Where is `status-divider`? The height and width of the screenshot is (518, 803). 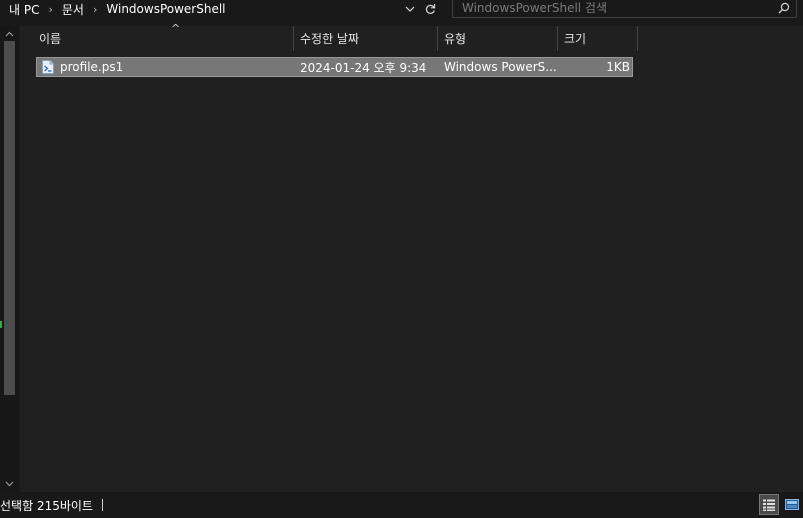
status-divider is located at coordinates (102, 505).